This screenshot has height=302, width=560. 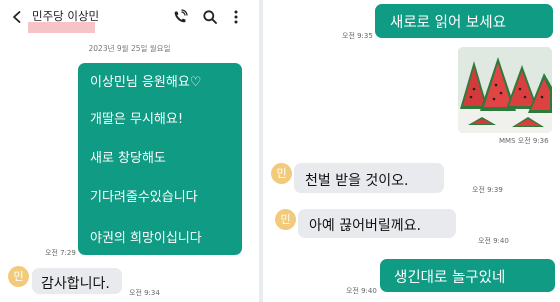 I want to click on message-line: 이상민님 응원해요♡, so click(x=146, y=82).